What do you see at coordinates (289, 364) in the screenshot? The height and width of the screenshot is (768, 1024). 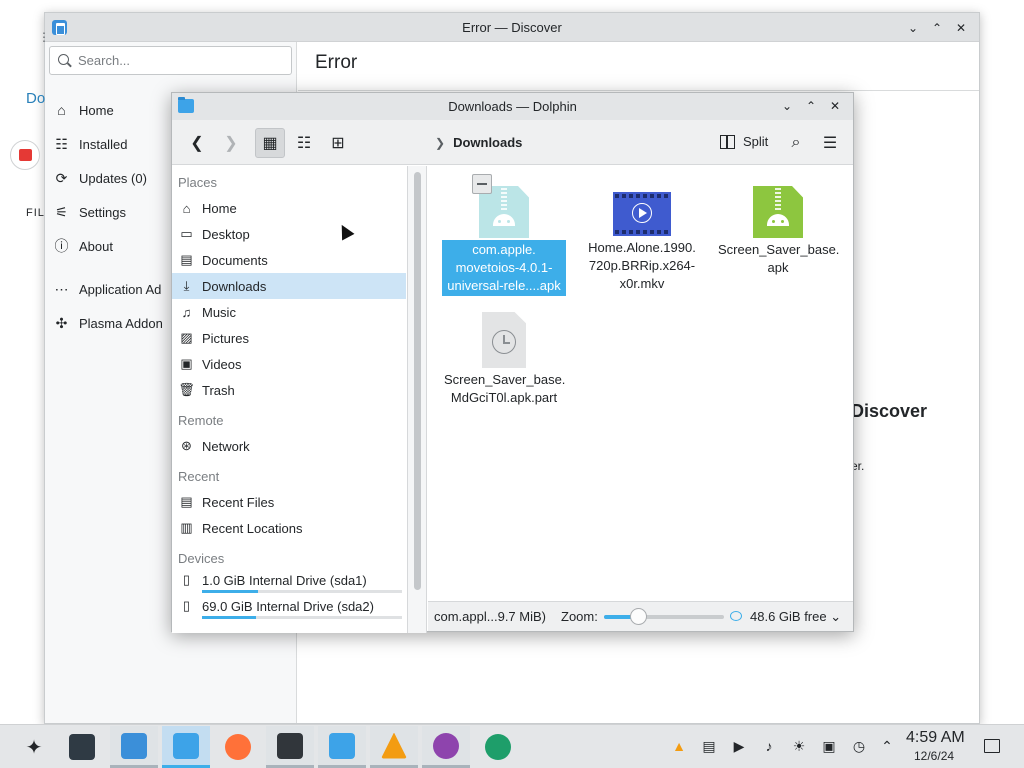 I see `places-item-videos: ▣ Videos` at bounding box center [289, 364].